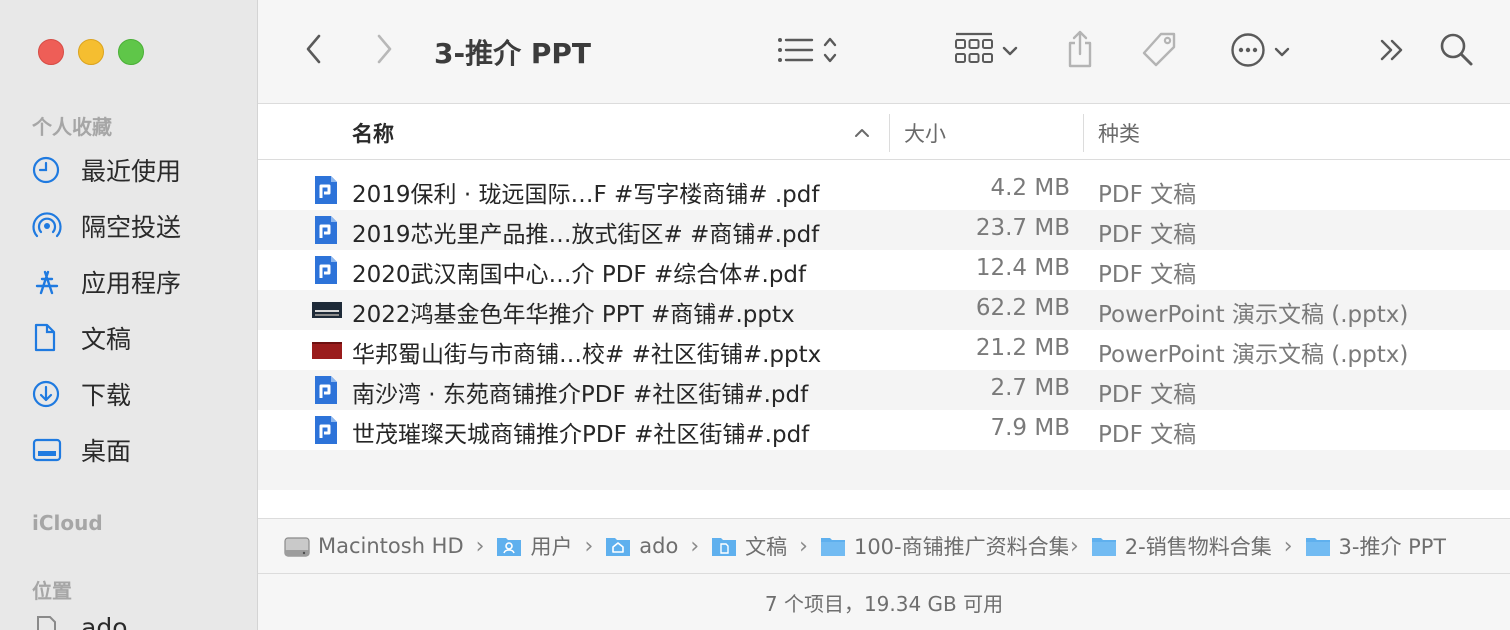 The image size is (1510, 630). I want to click on home-folder-icon, so click(618, 546).